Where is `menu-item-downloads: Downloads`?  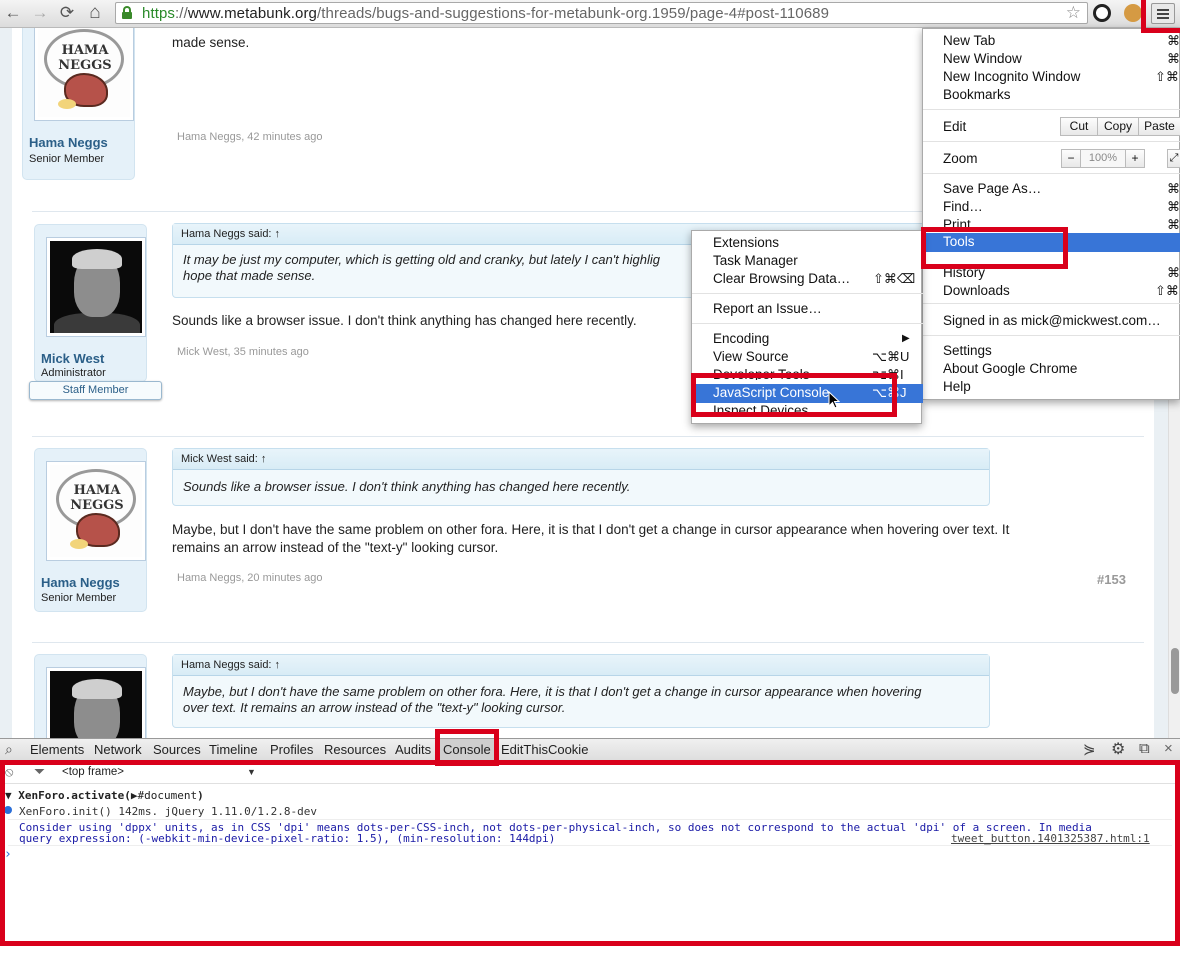
menu-item-downloads: Downloads is located at coordinates (976, 290).